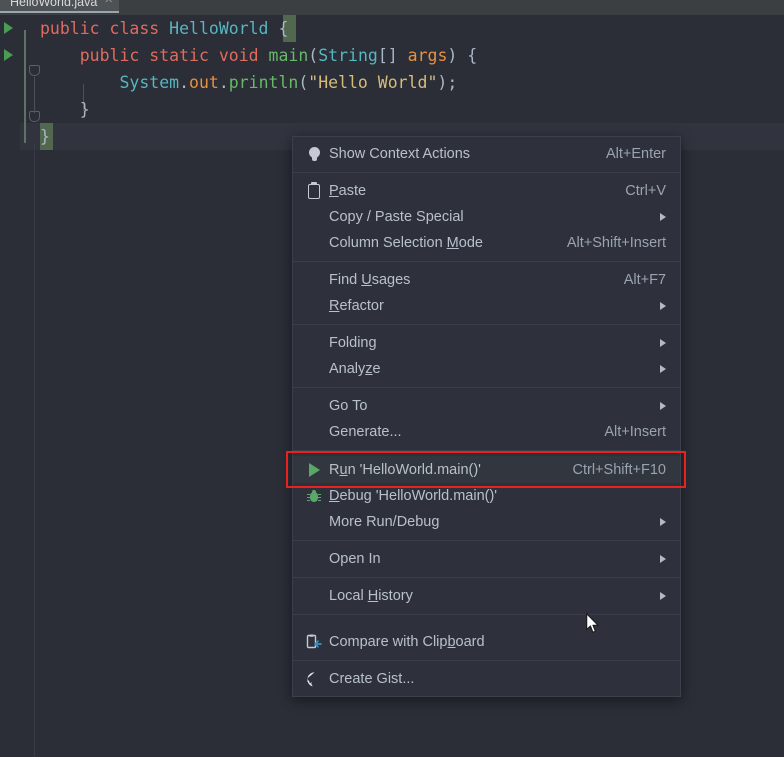  Describe the element at coordinates (486, 596) in the screenshot. I see `menu-item-local-history: Local History` at that location.